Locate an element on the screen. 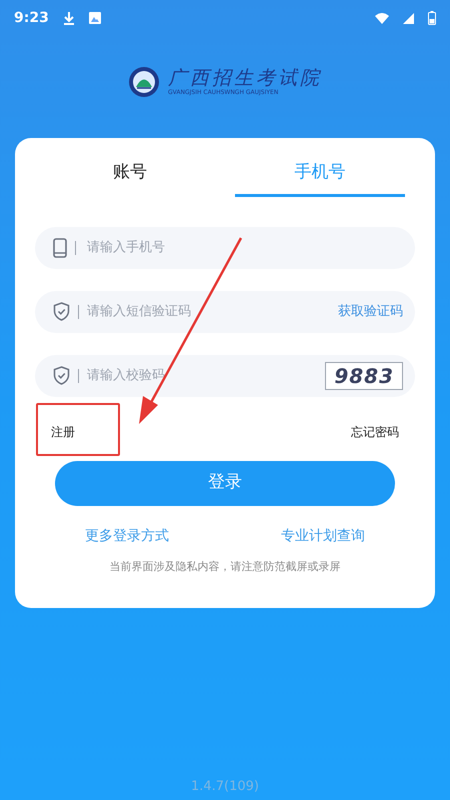  privacy-notice: 当前界面涉及隐私内容，请注意防范截屏或录屏 is located at coordinates (225, 566).